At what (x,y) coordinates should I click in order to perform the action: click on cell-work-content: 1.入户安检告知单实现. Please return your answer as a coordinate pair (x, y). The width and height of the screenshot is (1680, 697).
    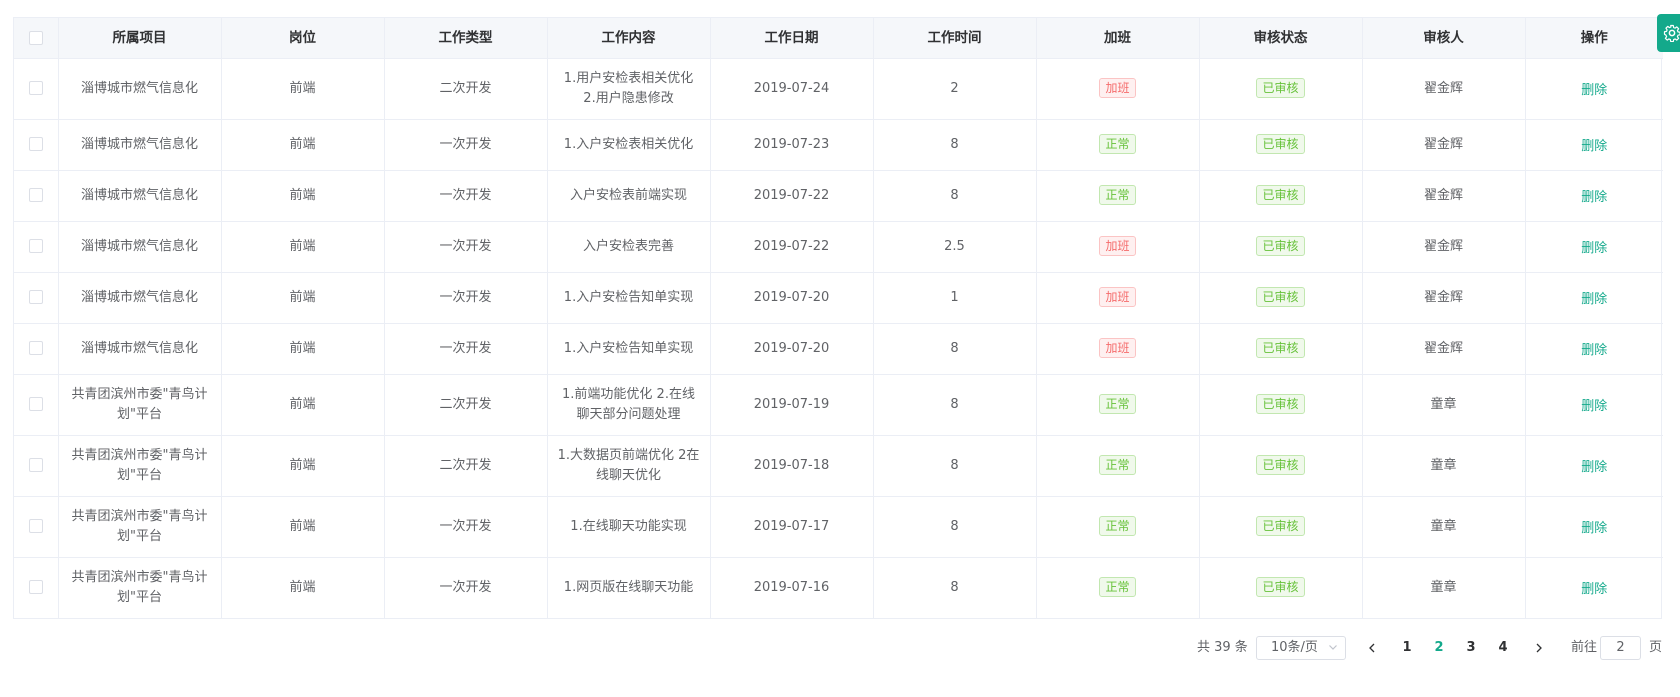
    Looking at the image, I should click on (629, 349).